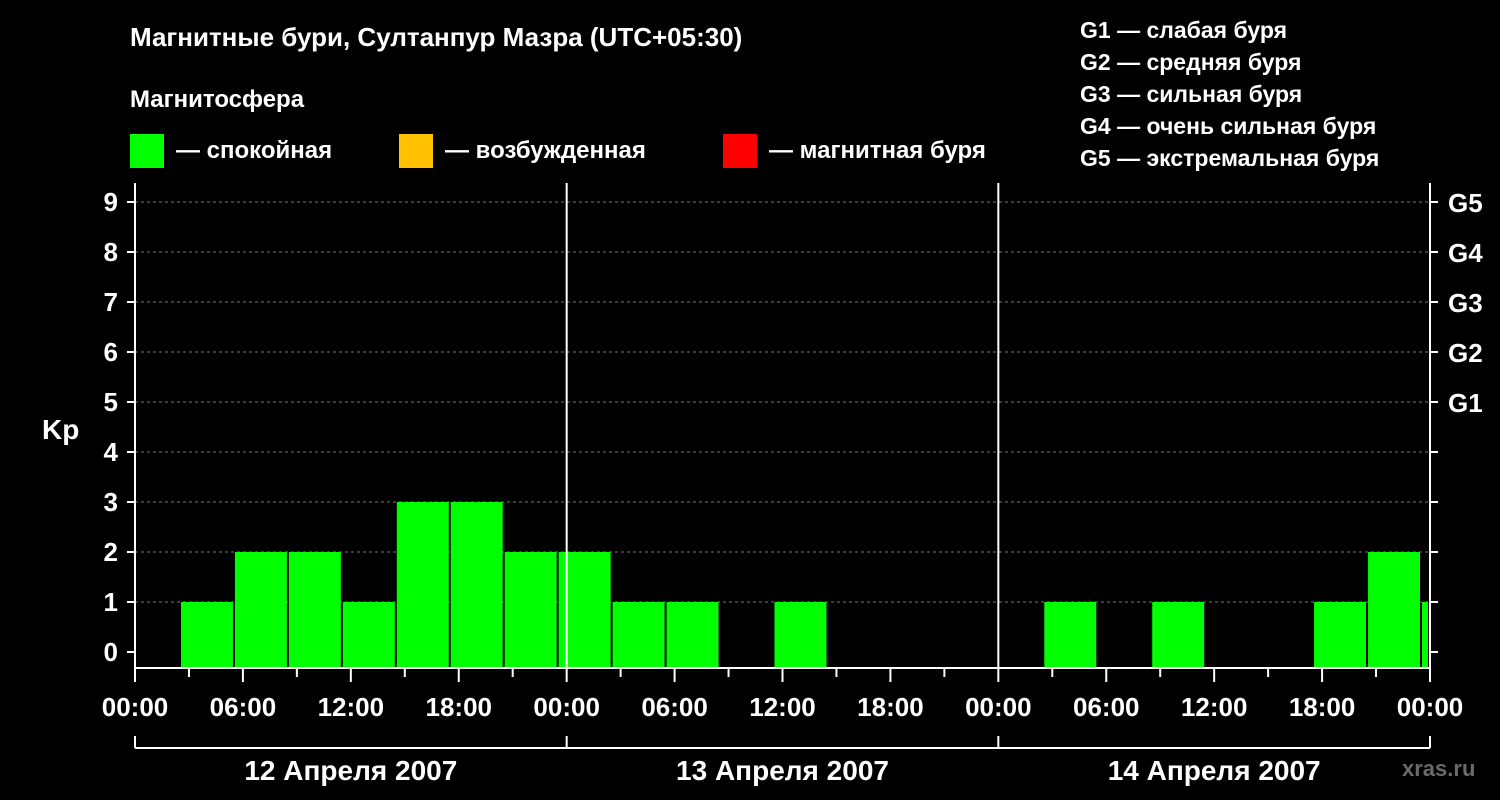 The width and height of the screenshot is (1500, 800). Describe the element at coordinates (1465, 253) in the screenshot. I see `g-level-label: G4` at that location.